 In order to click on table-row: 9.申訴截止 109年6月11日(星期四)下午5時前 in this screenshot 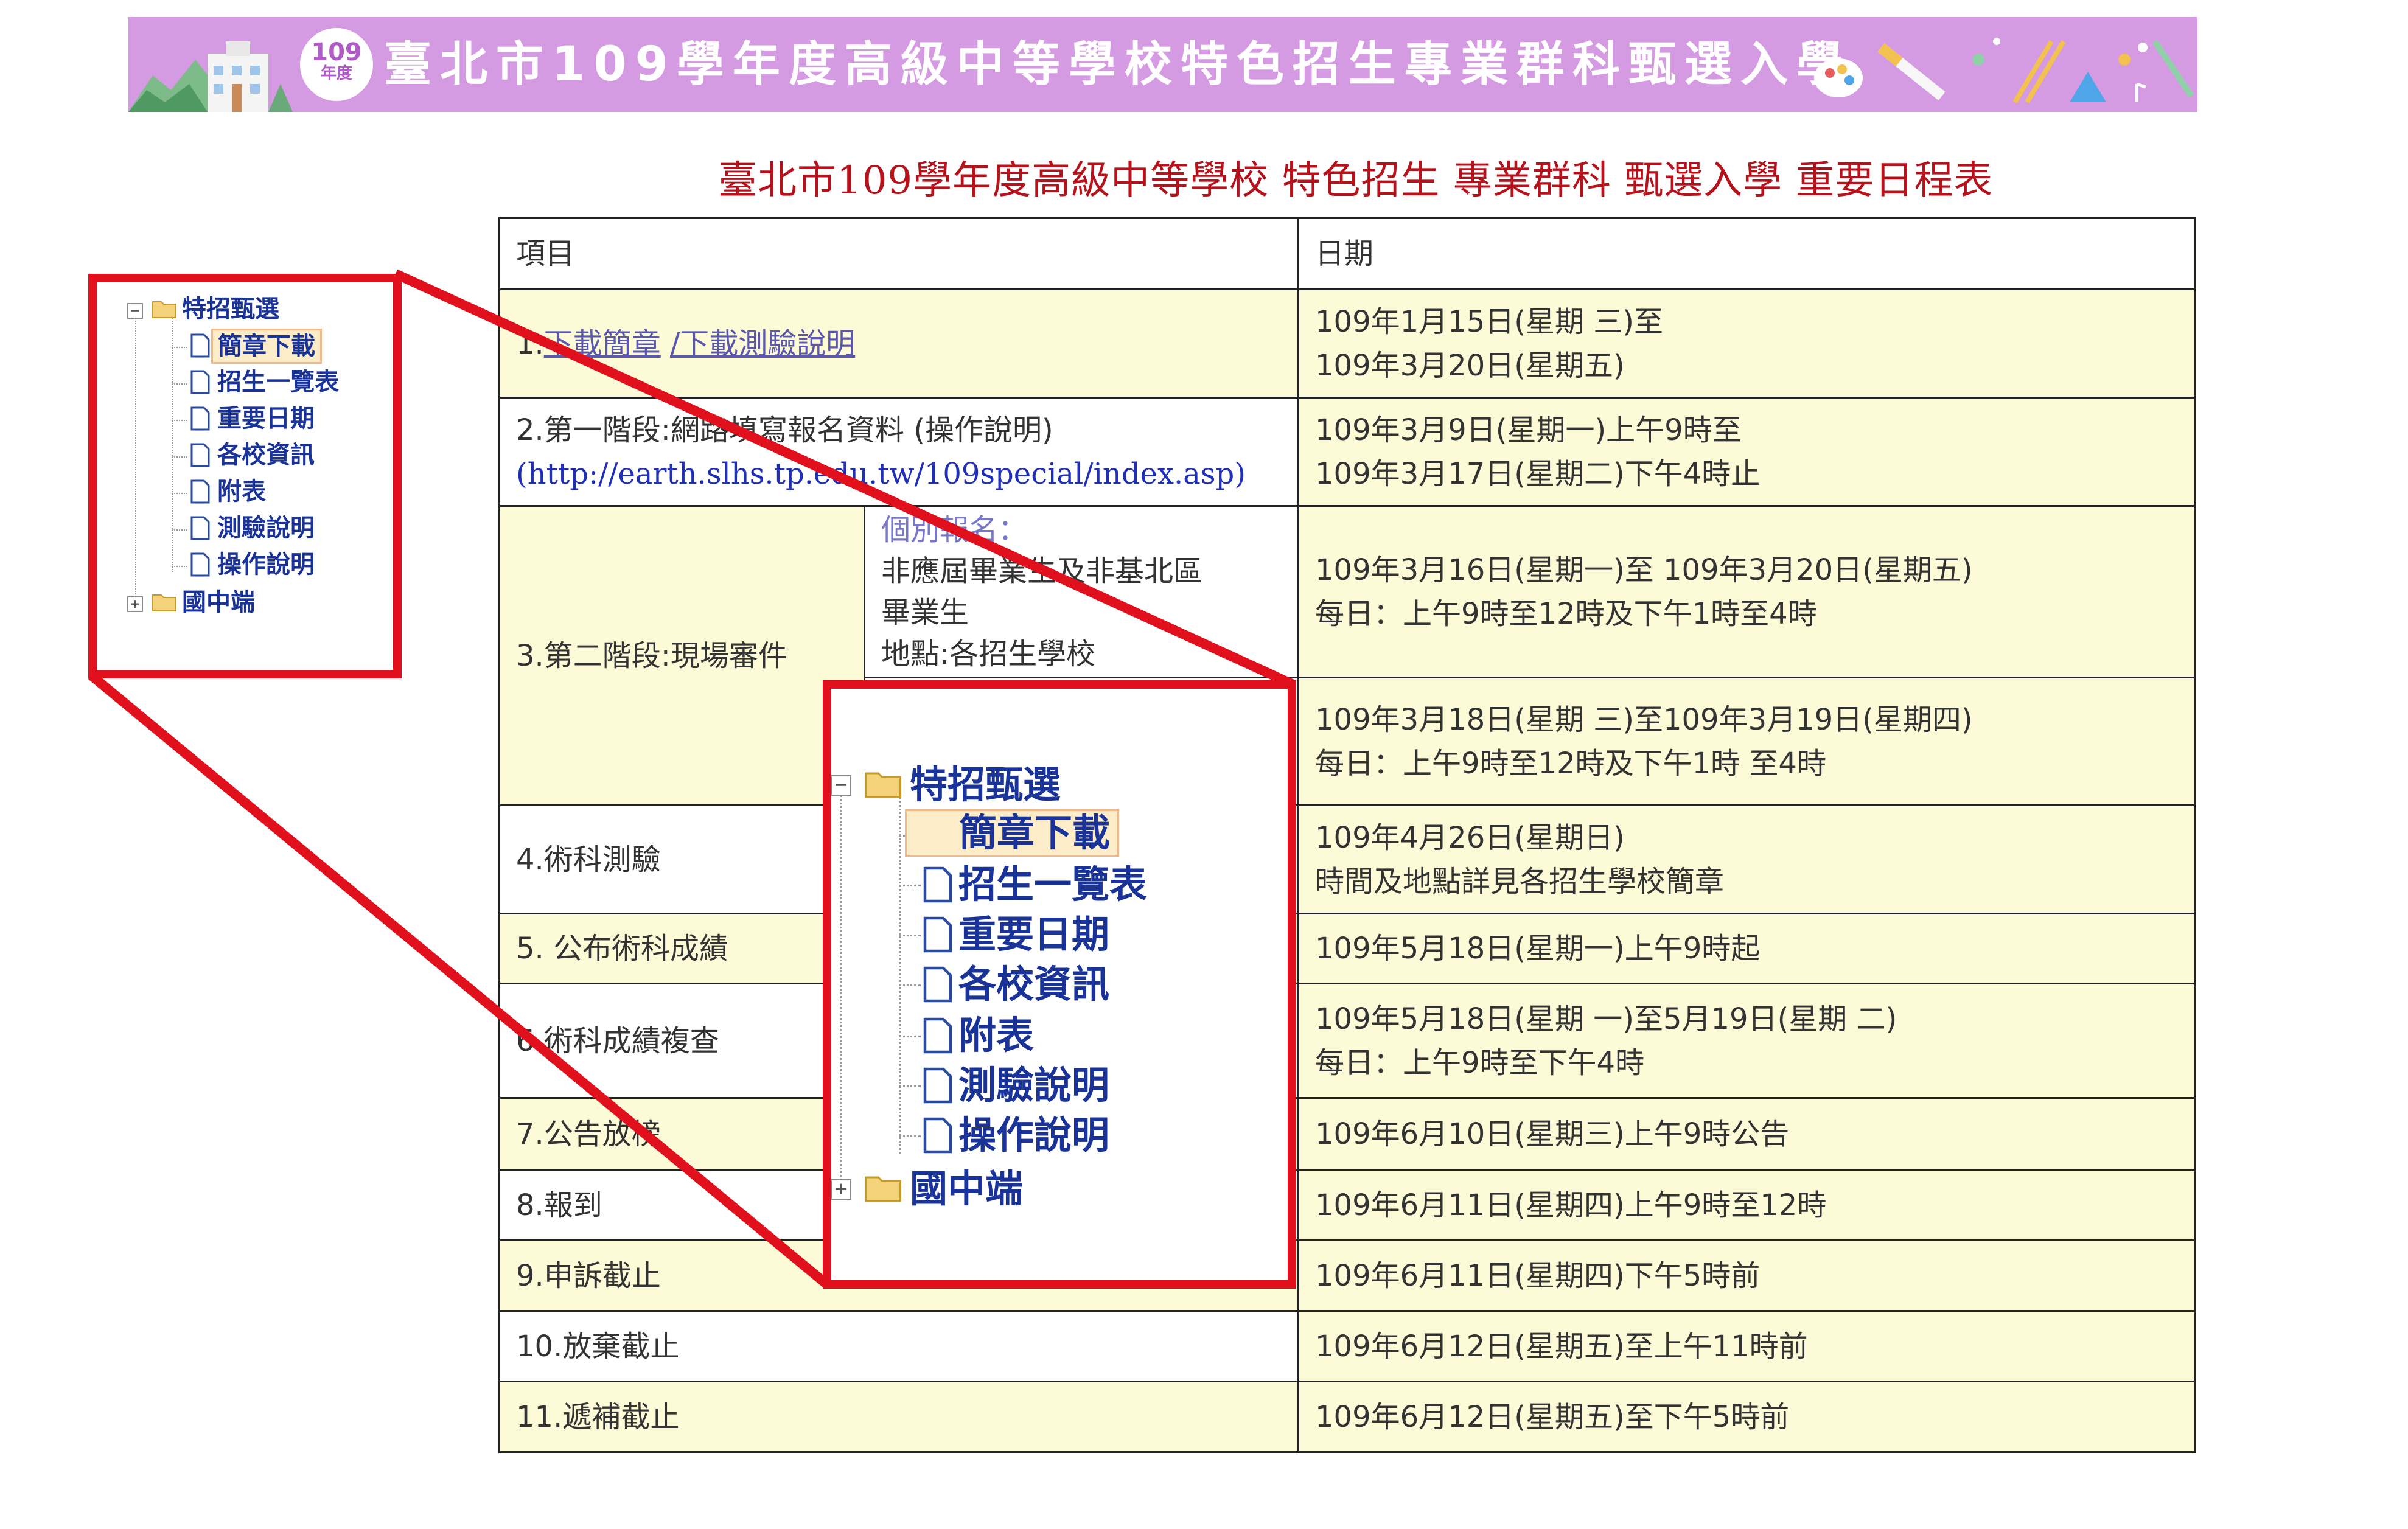, I will do `click(1347, 1275)`.